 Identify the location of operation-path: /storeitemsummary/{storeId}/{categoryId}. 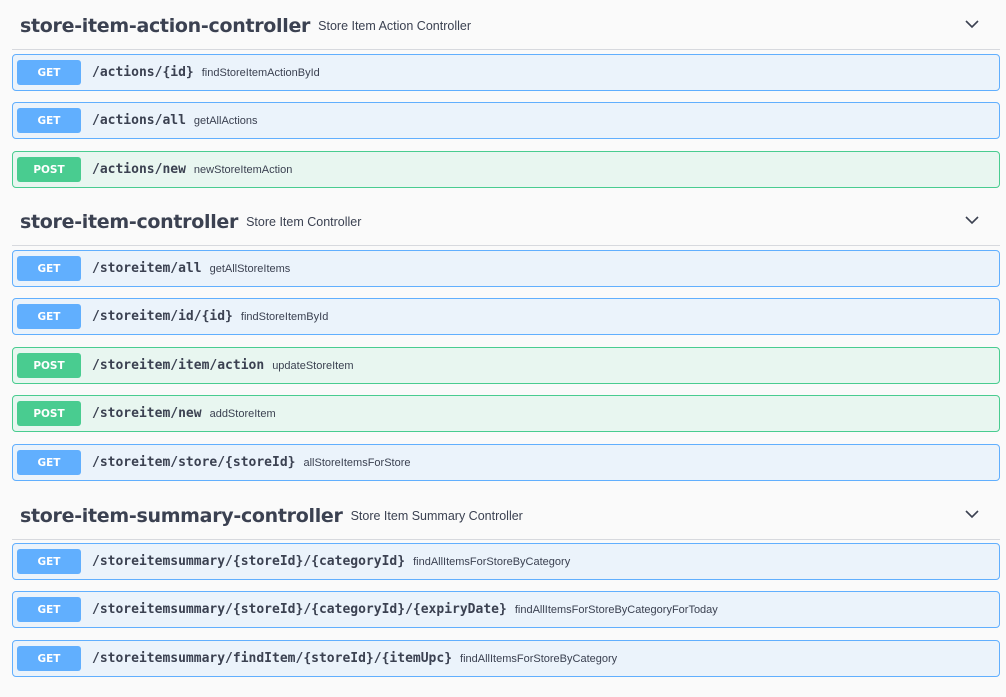
(249, 561).